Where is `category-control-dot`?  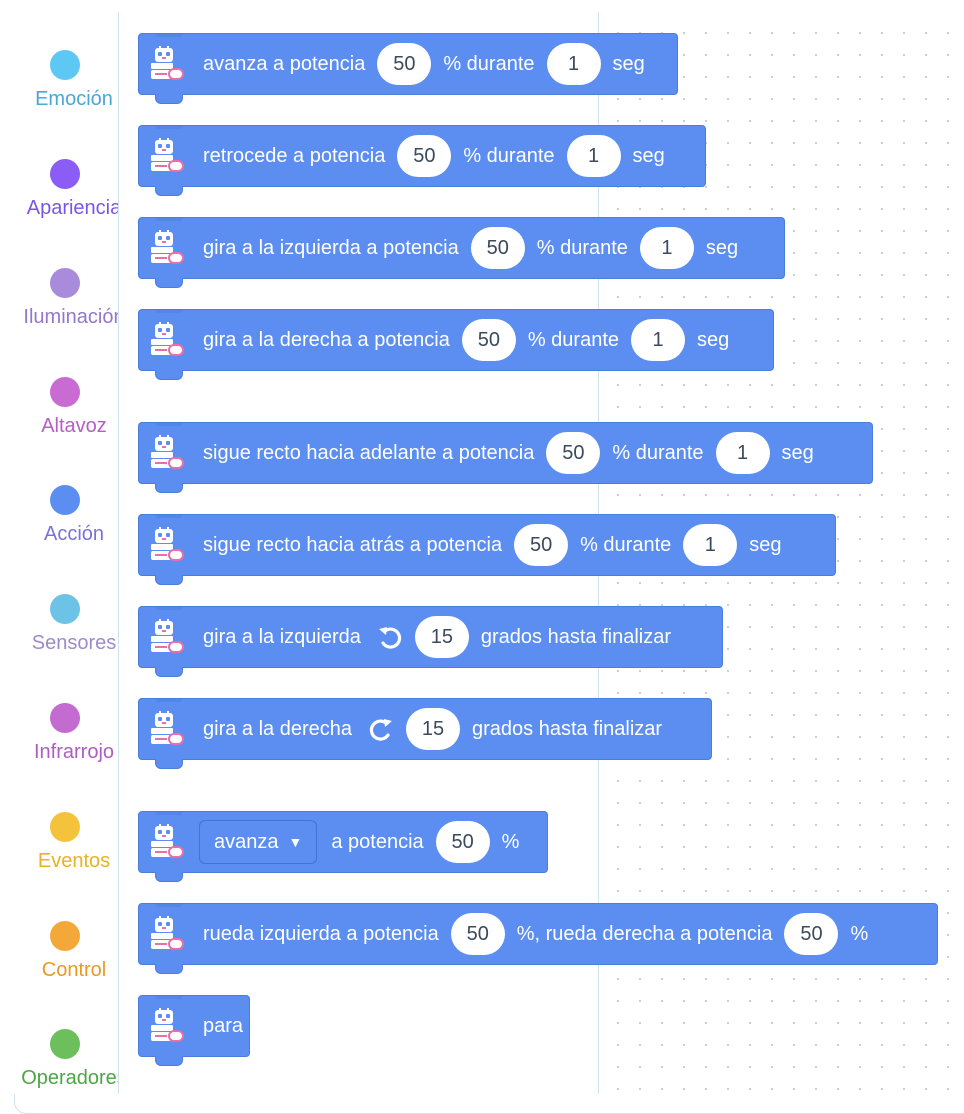
category-control-dot is located at coordinates (65, 936).